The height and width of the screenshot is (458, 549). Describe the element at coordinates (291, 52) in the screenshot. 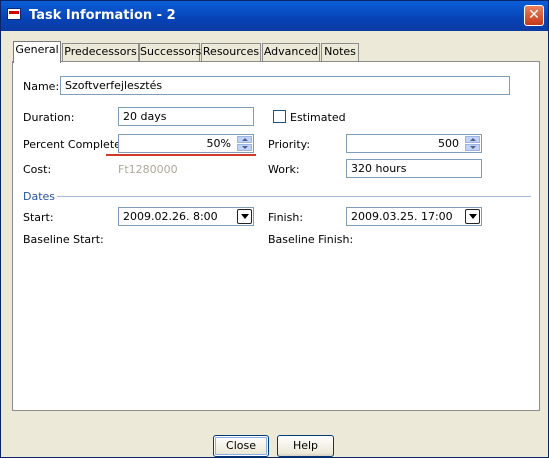

I see `tab-advanced: Advanced` at that location.